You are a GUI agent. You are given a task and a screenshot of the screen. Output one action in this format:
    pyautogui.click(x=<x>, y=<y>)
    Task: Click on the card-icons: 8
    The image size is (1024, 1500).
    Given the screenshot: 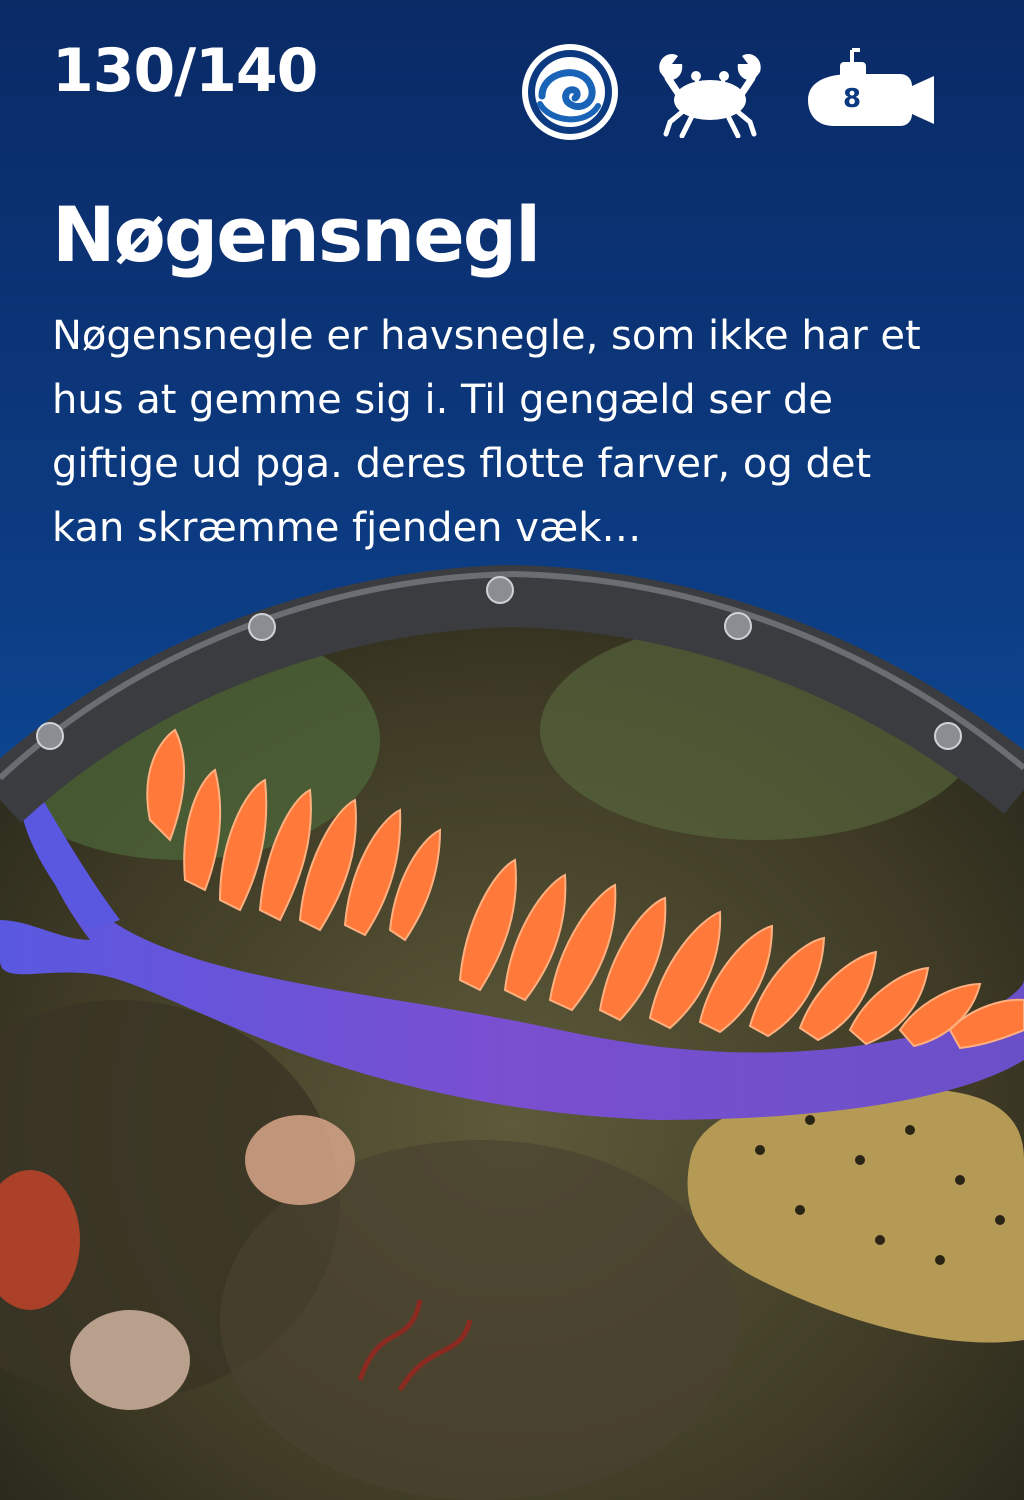 What is the action you would take?
    pyautogui.click(x=730, y=90)
    